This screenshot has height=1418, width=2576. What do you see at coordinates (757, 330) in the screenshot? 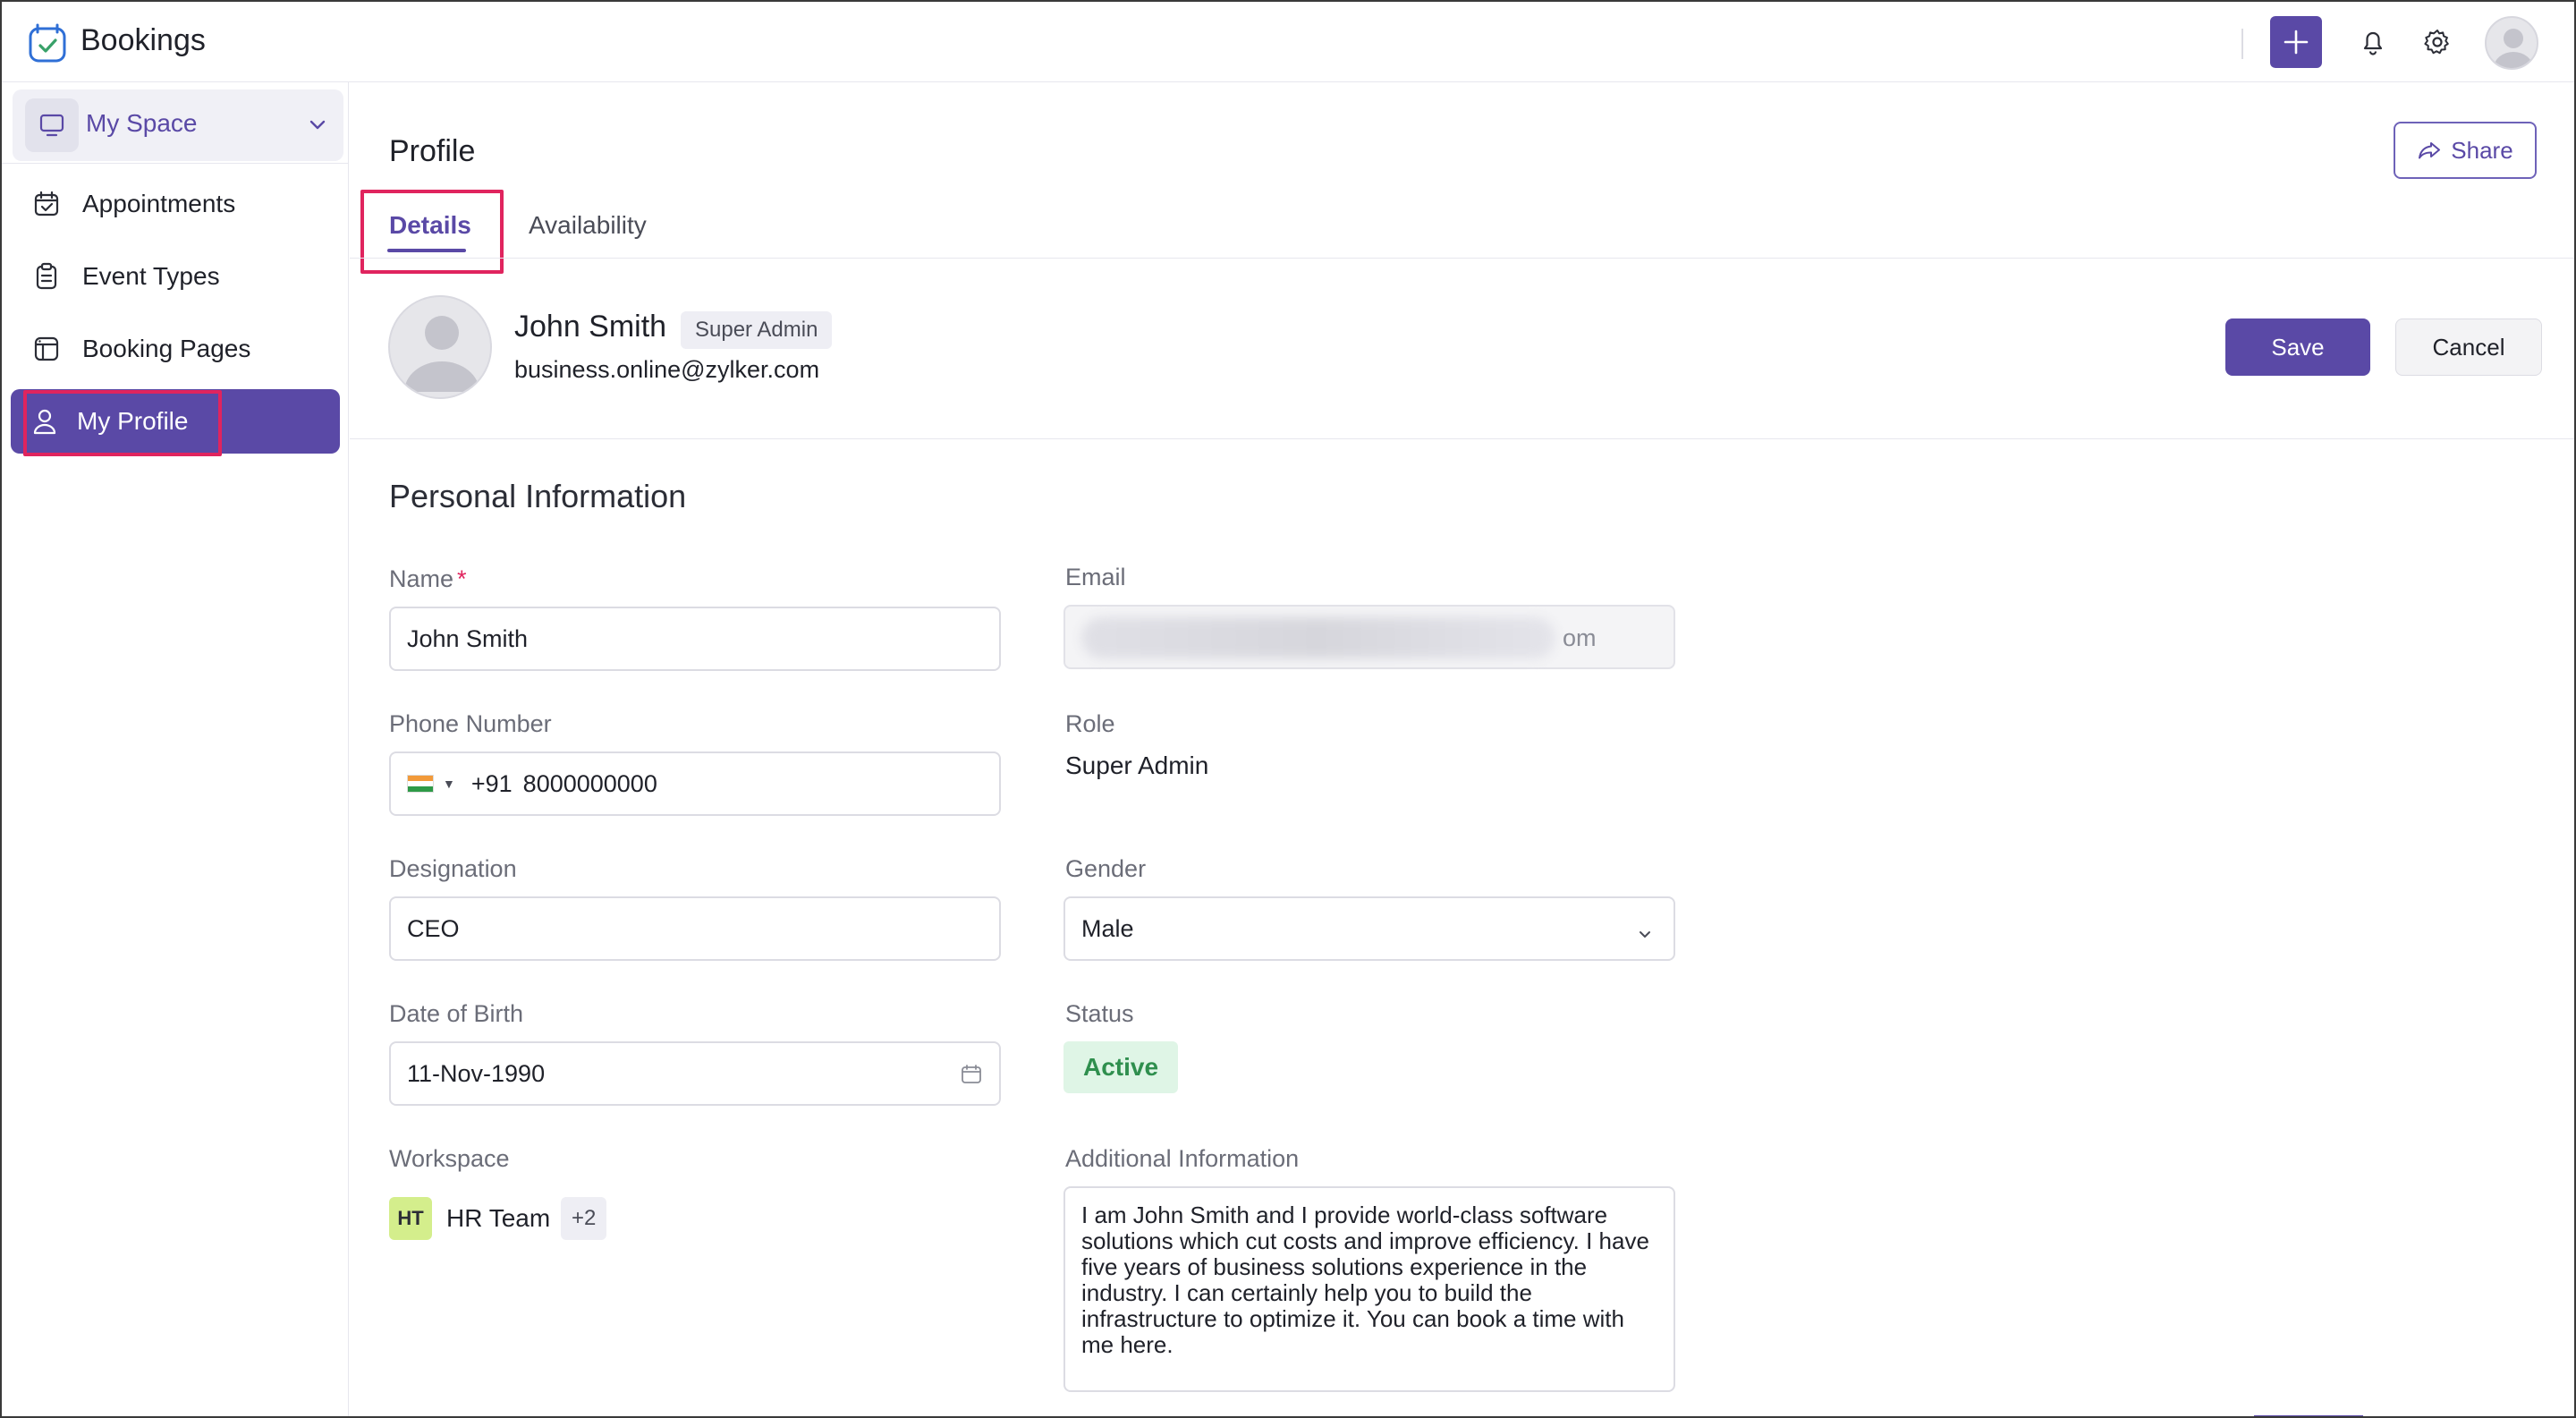
I see `role-badge: Super Admin` at bounding box center [757, 330].